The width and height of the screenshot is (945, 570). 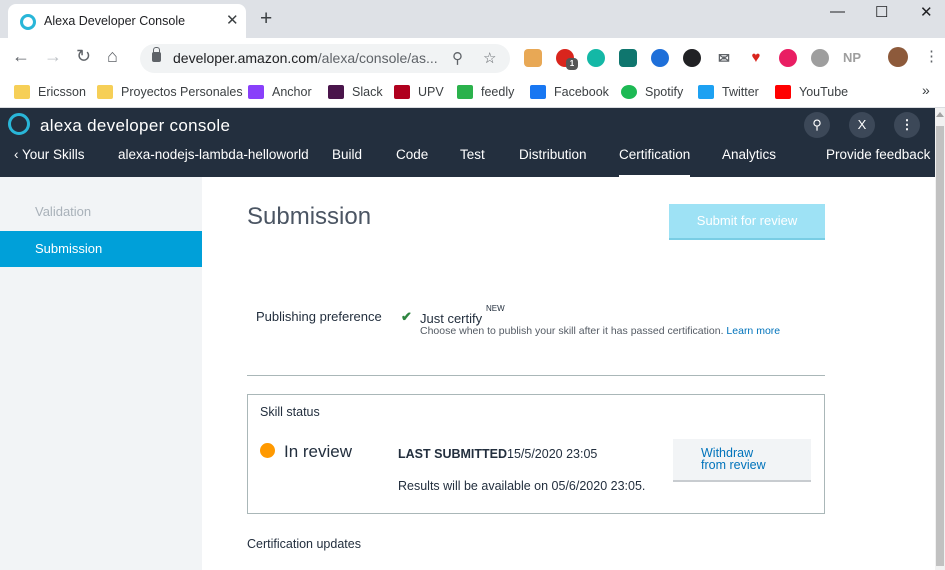 What do you see at coordinates (706, 92) in the screenshot?
I see `twitter-icon` at bounding box center [706, 92].